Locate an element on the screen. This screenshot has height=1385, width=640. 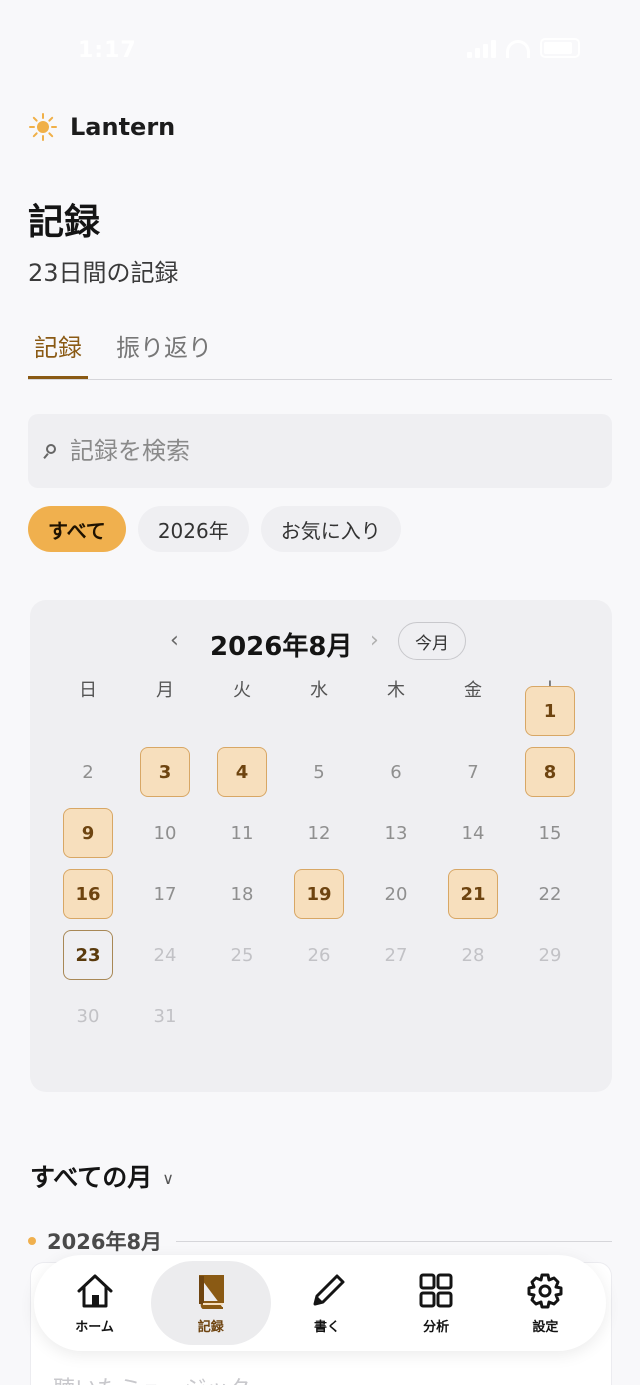
brand-name: Lantern is located at coordinates (123, 127).